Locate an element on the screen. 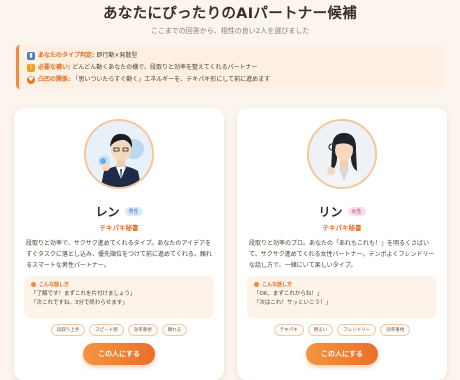 This screenshot has width=460, height=380. sample-quote: 「次これですね。3分で終わらせます」 is located at coordinates (79, 303).